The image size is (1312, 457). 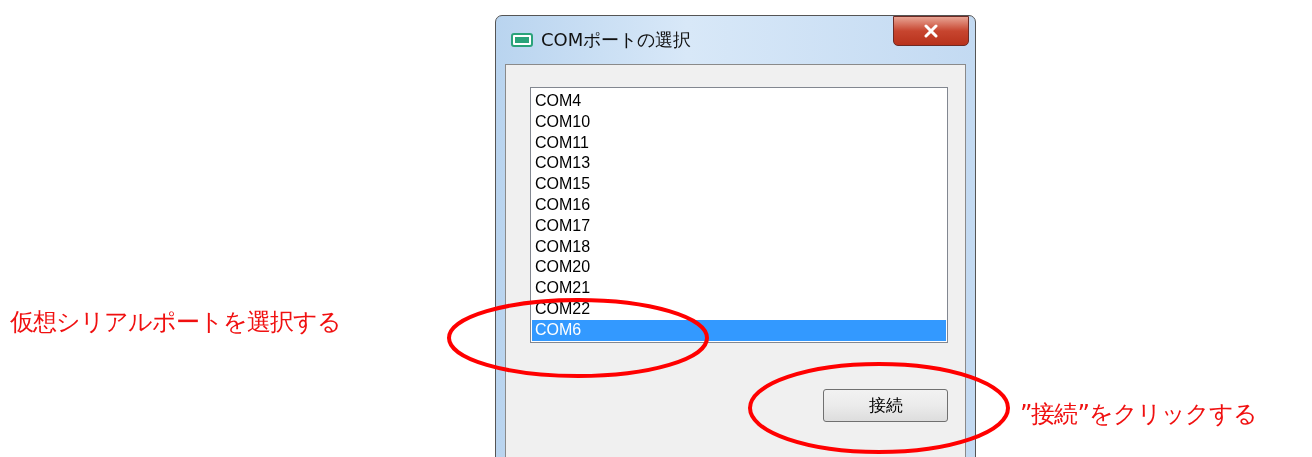 What do you see at coordinates (885, 405) in the screenshot?
I see `connect-button: 接続` at bounding box center [885, 405].